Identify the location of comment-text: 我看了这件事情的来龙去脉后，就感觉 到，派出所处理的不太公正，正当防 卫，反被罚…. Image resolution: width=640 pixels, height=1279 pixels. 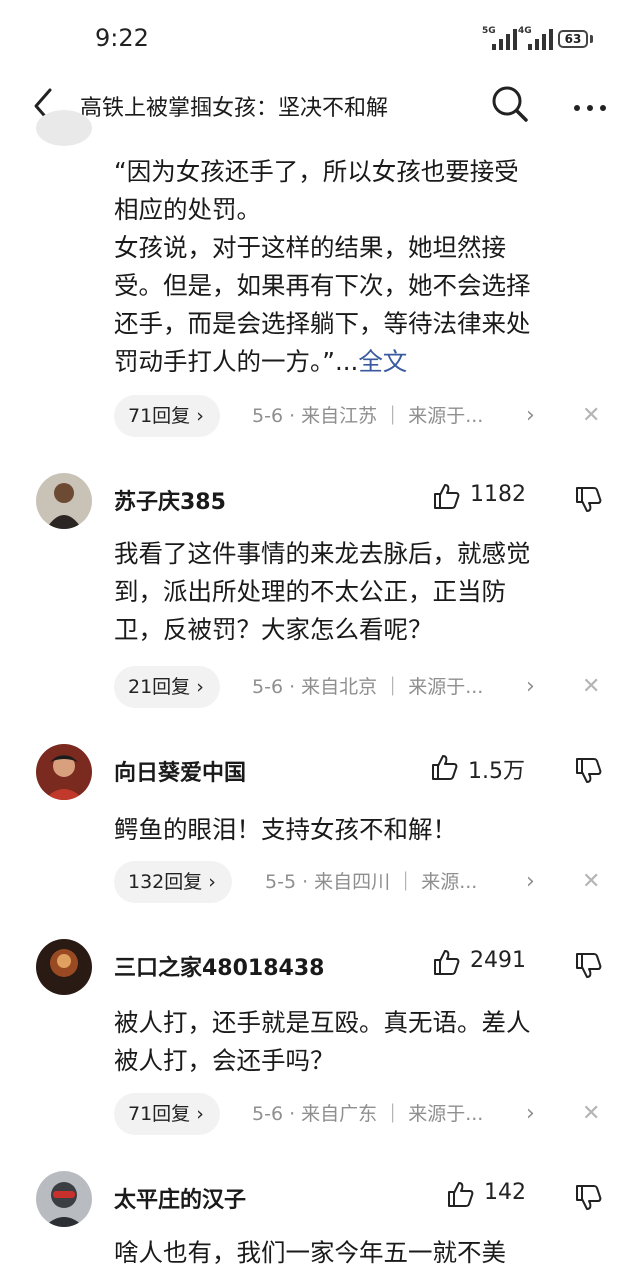
(364, 592).